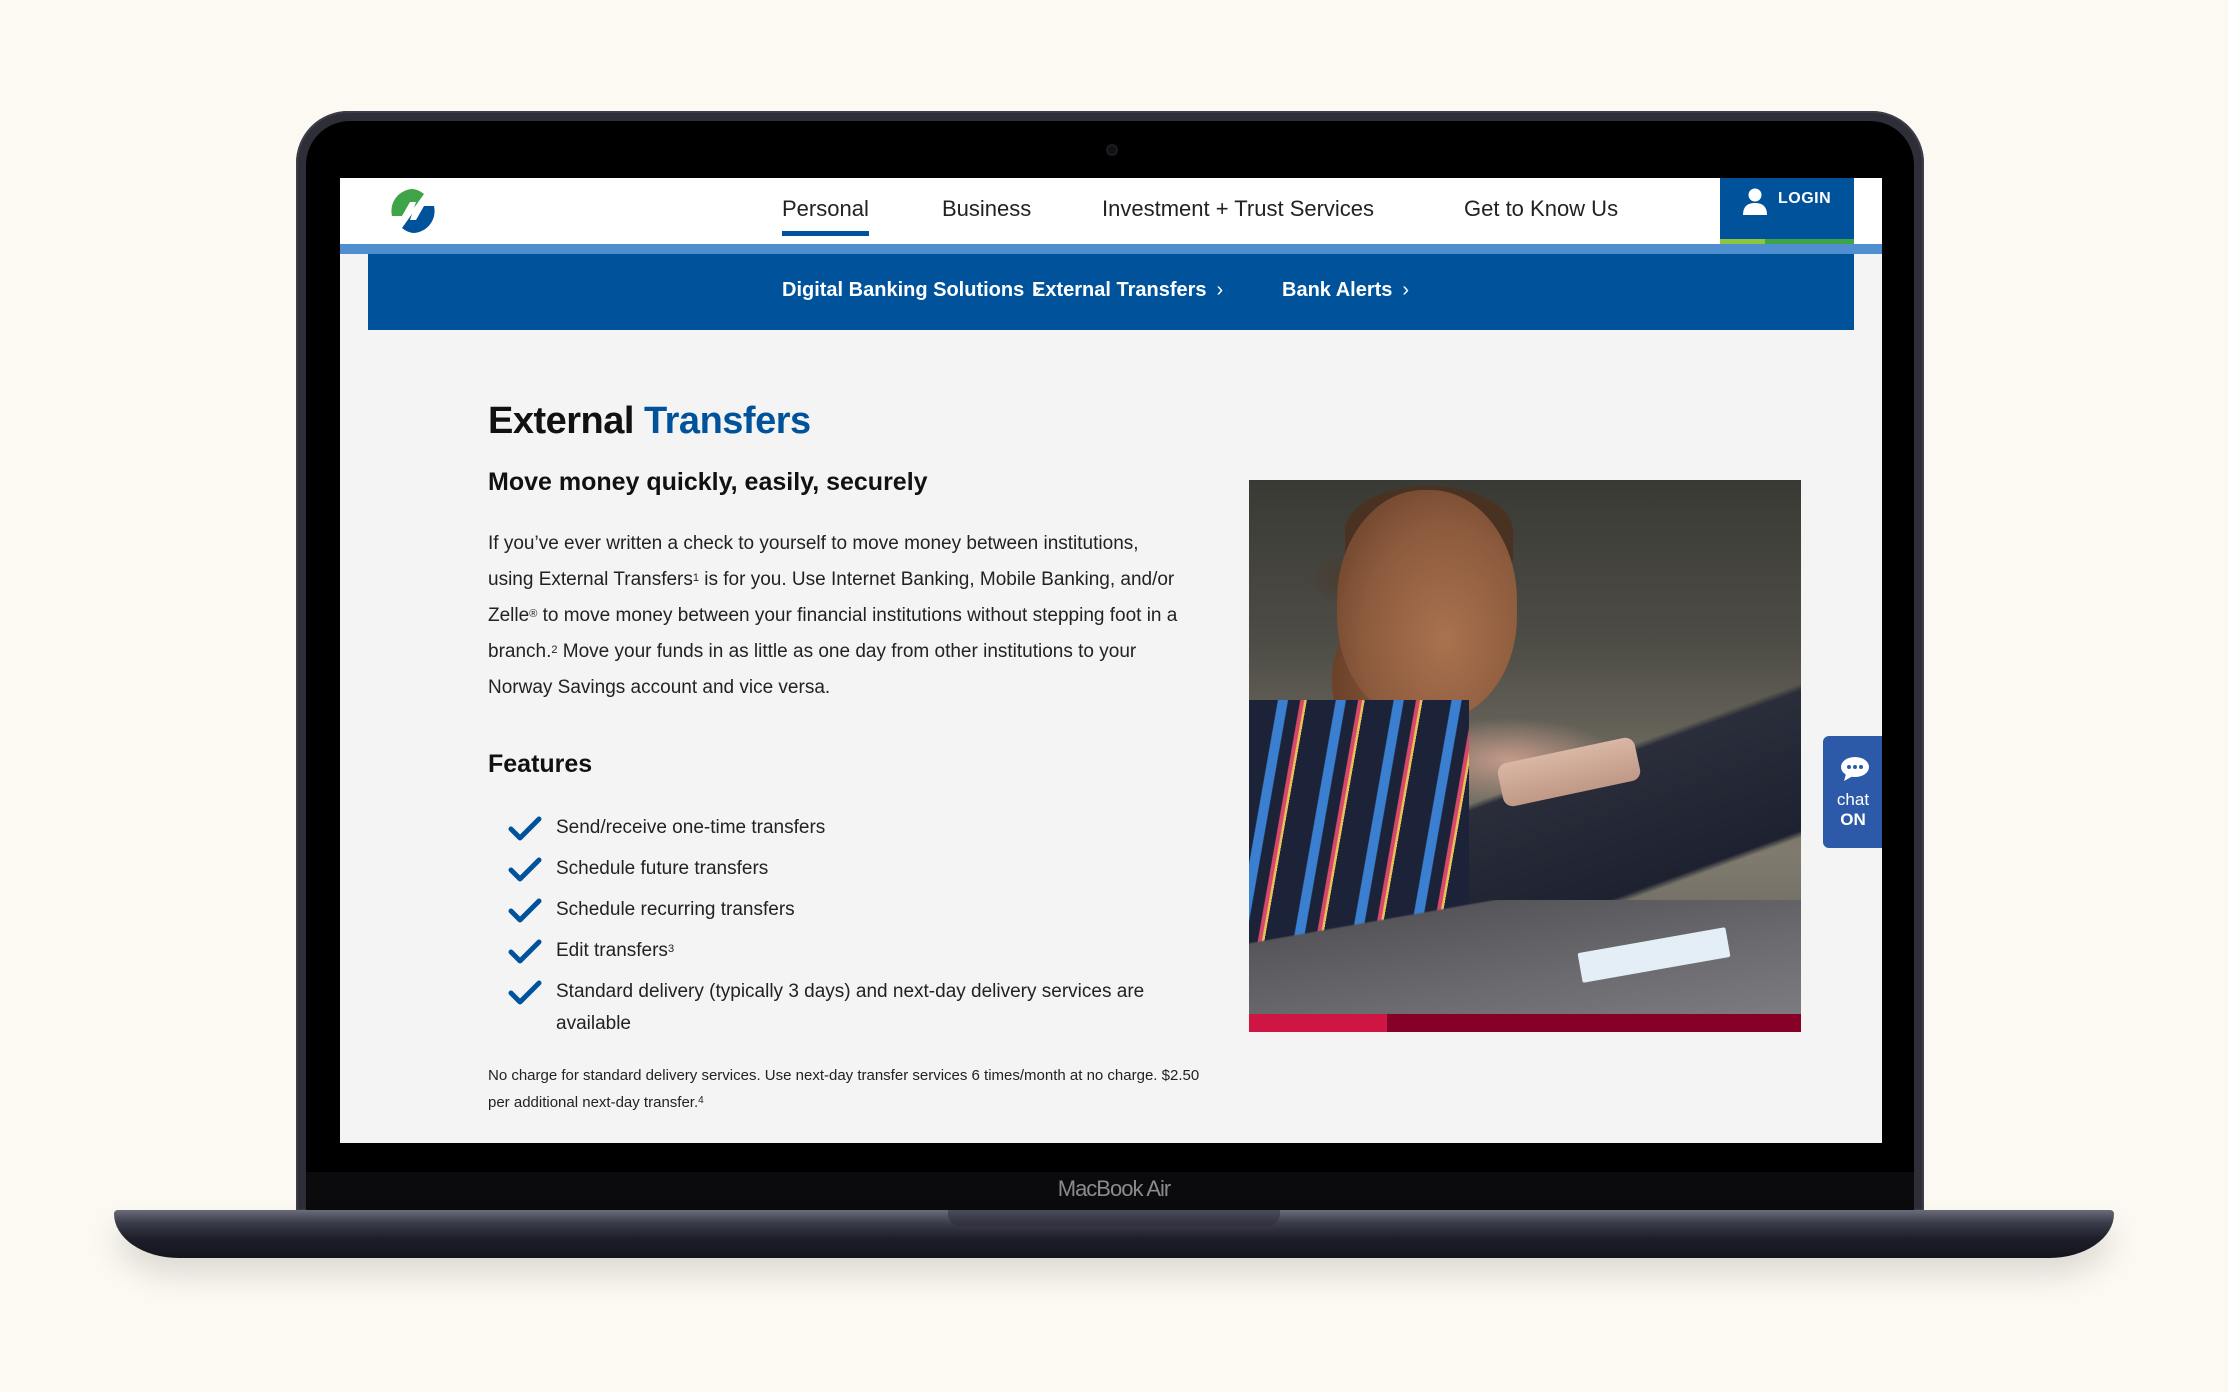 The height and width of the screenshot is (1392, 2228). I want to click on chat-bubble-icon, so click(1855, 769).